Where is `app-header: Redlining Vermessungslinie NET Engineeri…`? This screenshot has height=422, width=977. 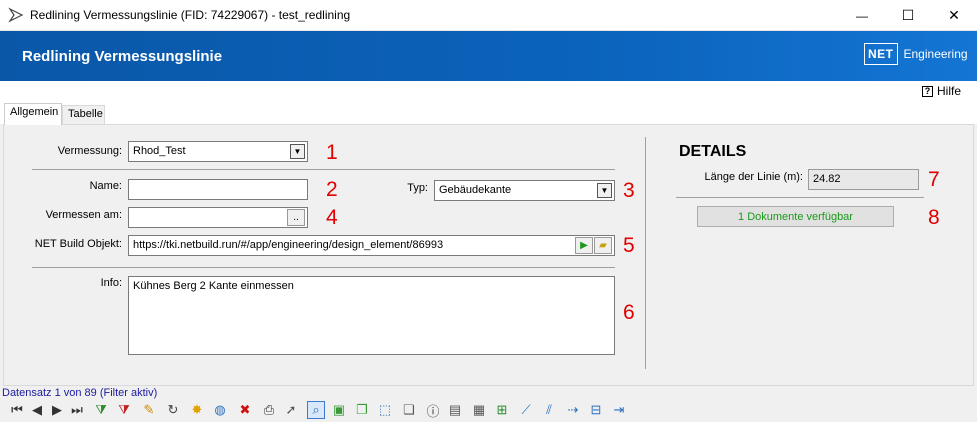 app-header: Redlining Vermessungslinie NET Engineeri… is located at coordinates (488, 56).